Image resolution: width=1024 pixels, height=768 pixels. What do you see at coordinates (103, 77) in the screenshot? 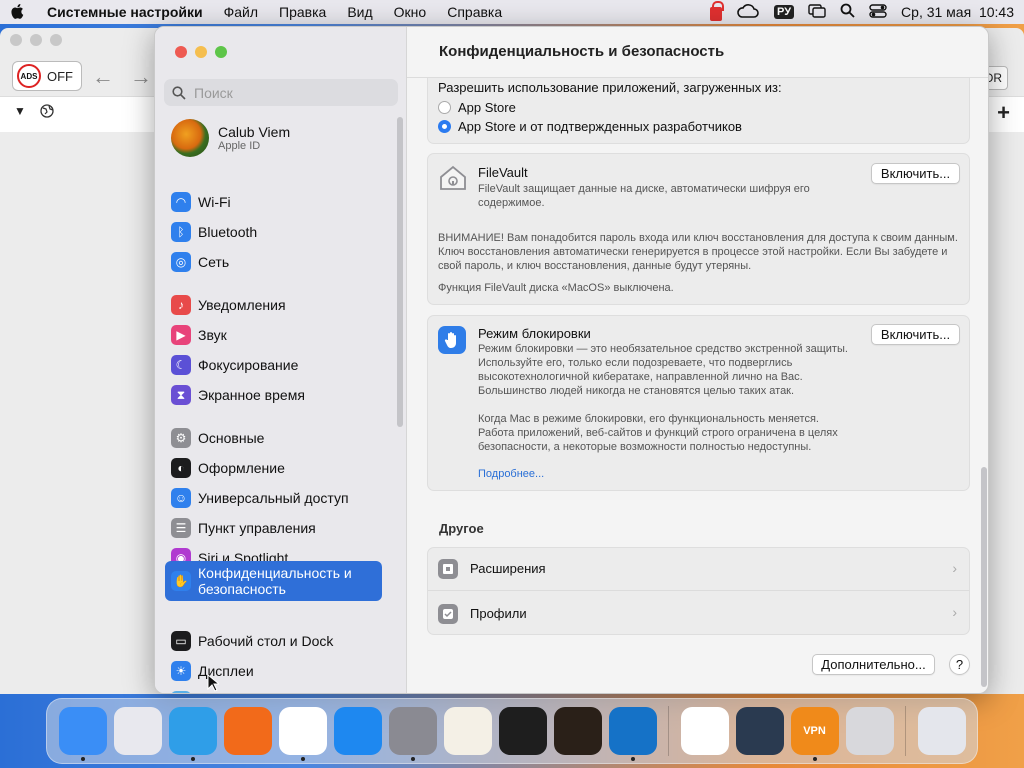
I see `back-arrow-icon: ←` at bounding box center [103, 77].